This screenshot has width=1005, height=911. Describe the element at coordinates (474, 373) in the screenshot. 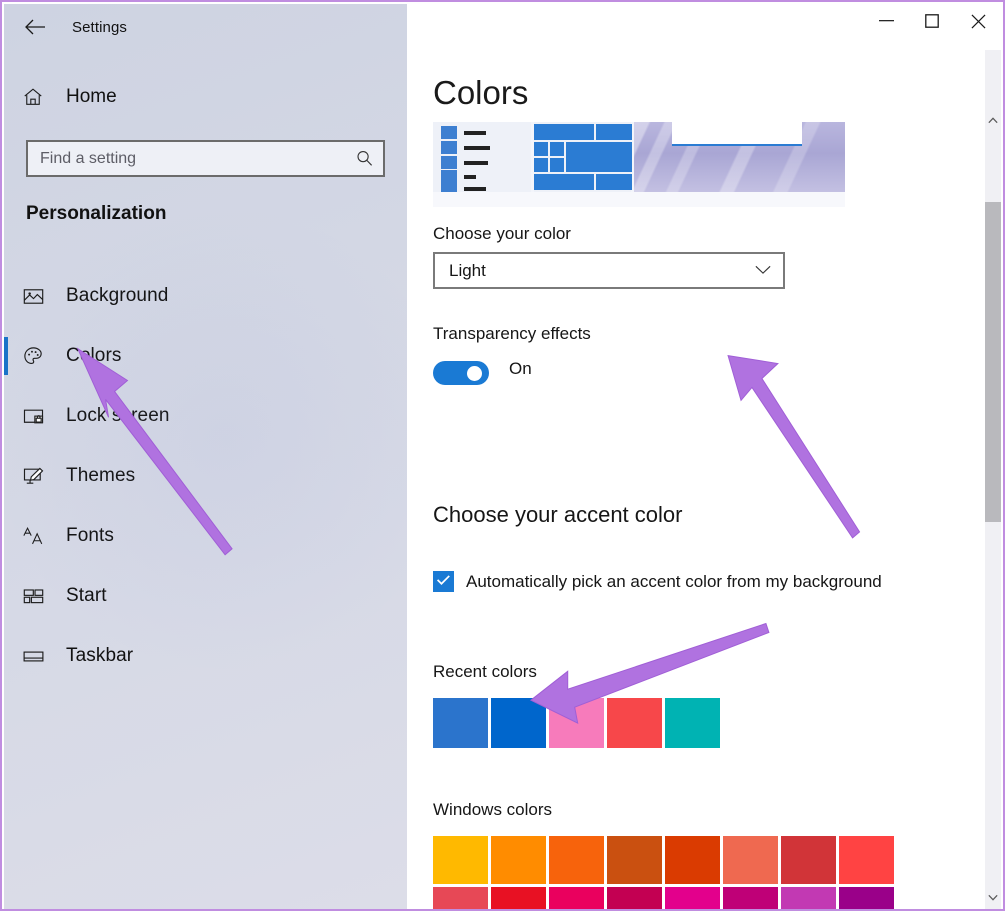

I see `toggle-knob` at that location.